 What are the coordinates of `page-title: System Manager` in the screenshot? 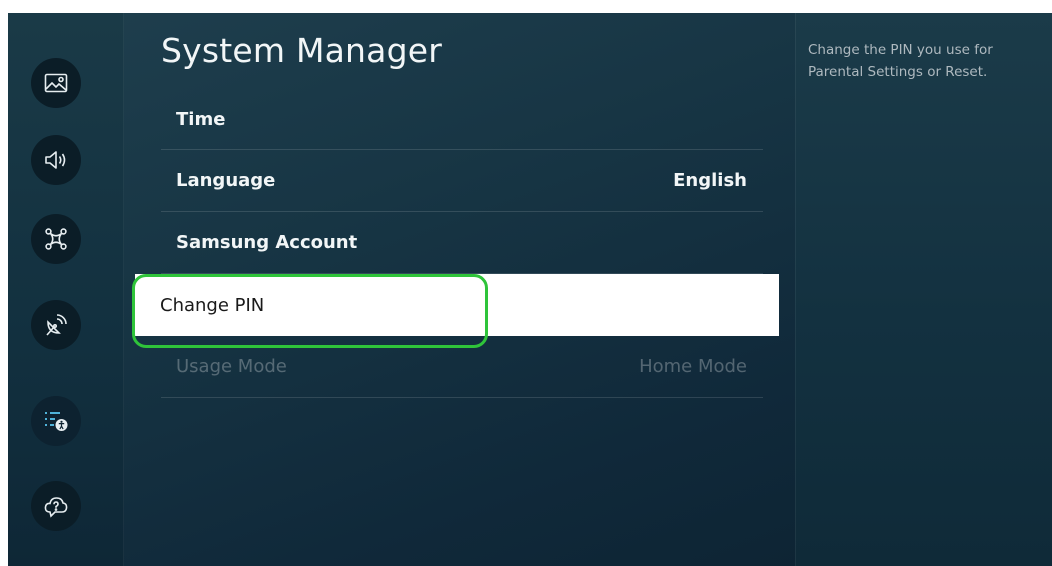 It's located at (301, 50).